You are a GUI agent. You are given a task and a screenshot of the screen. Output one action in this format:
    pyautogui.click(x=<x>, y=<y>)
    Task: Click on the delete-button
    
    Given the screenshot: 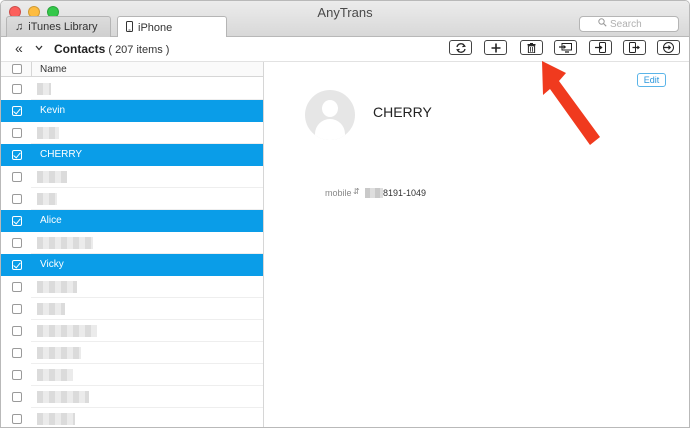 What is the action you would take?
    pyautogui.click(x=531, y=47)
    